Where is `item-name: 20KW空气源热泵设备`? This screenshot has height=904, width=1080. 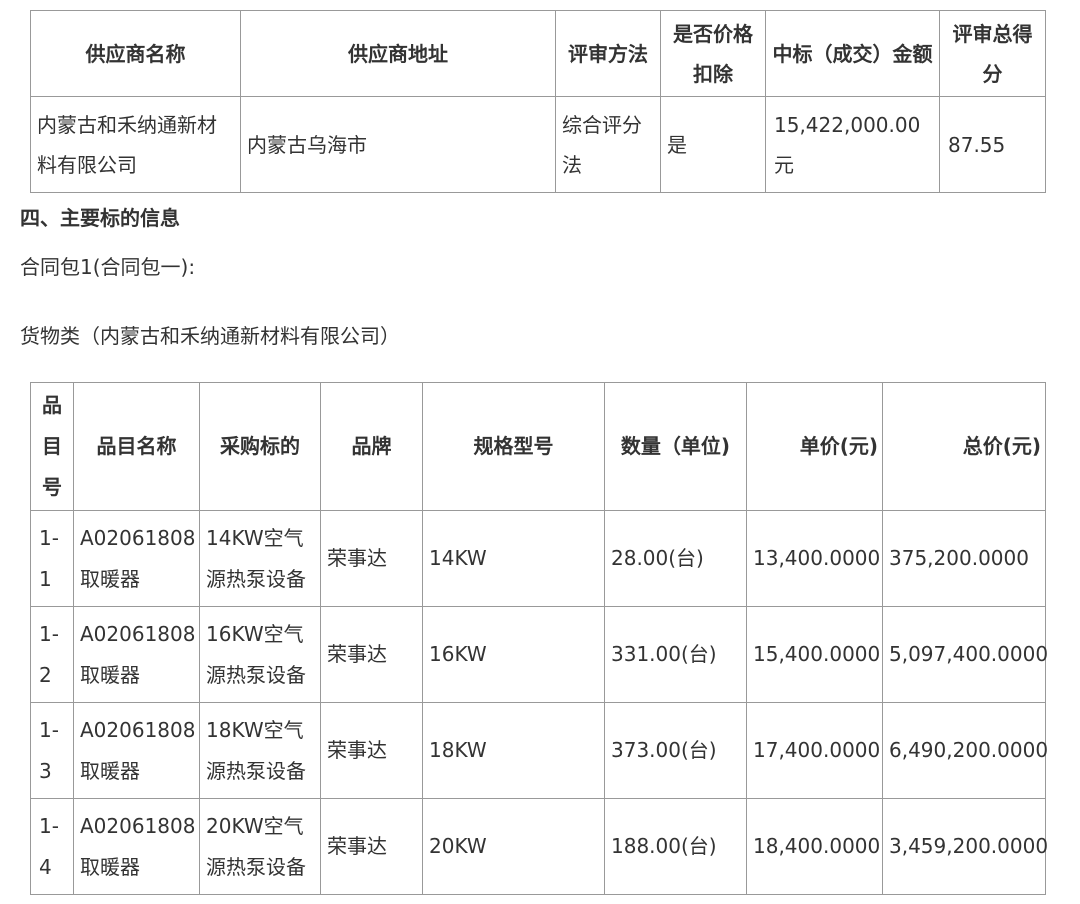
item-name: 20KW空气源热泵设备 is located at coordinates (260, 846).